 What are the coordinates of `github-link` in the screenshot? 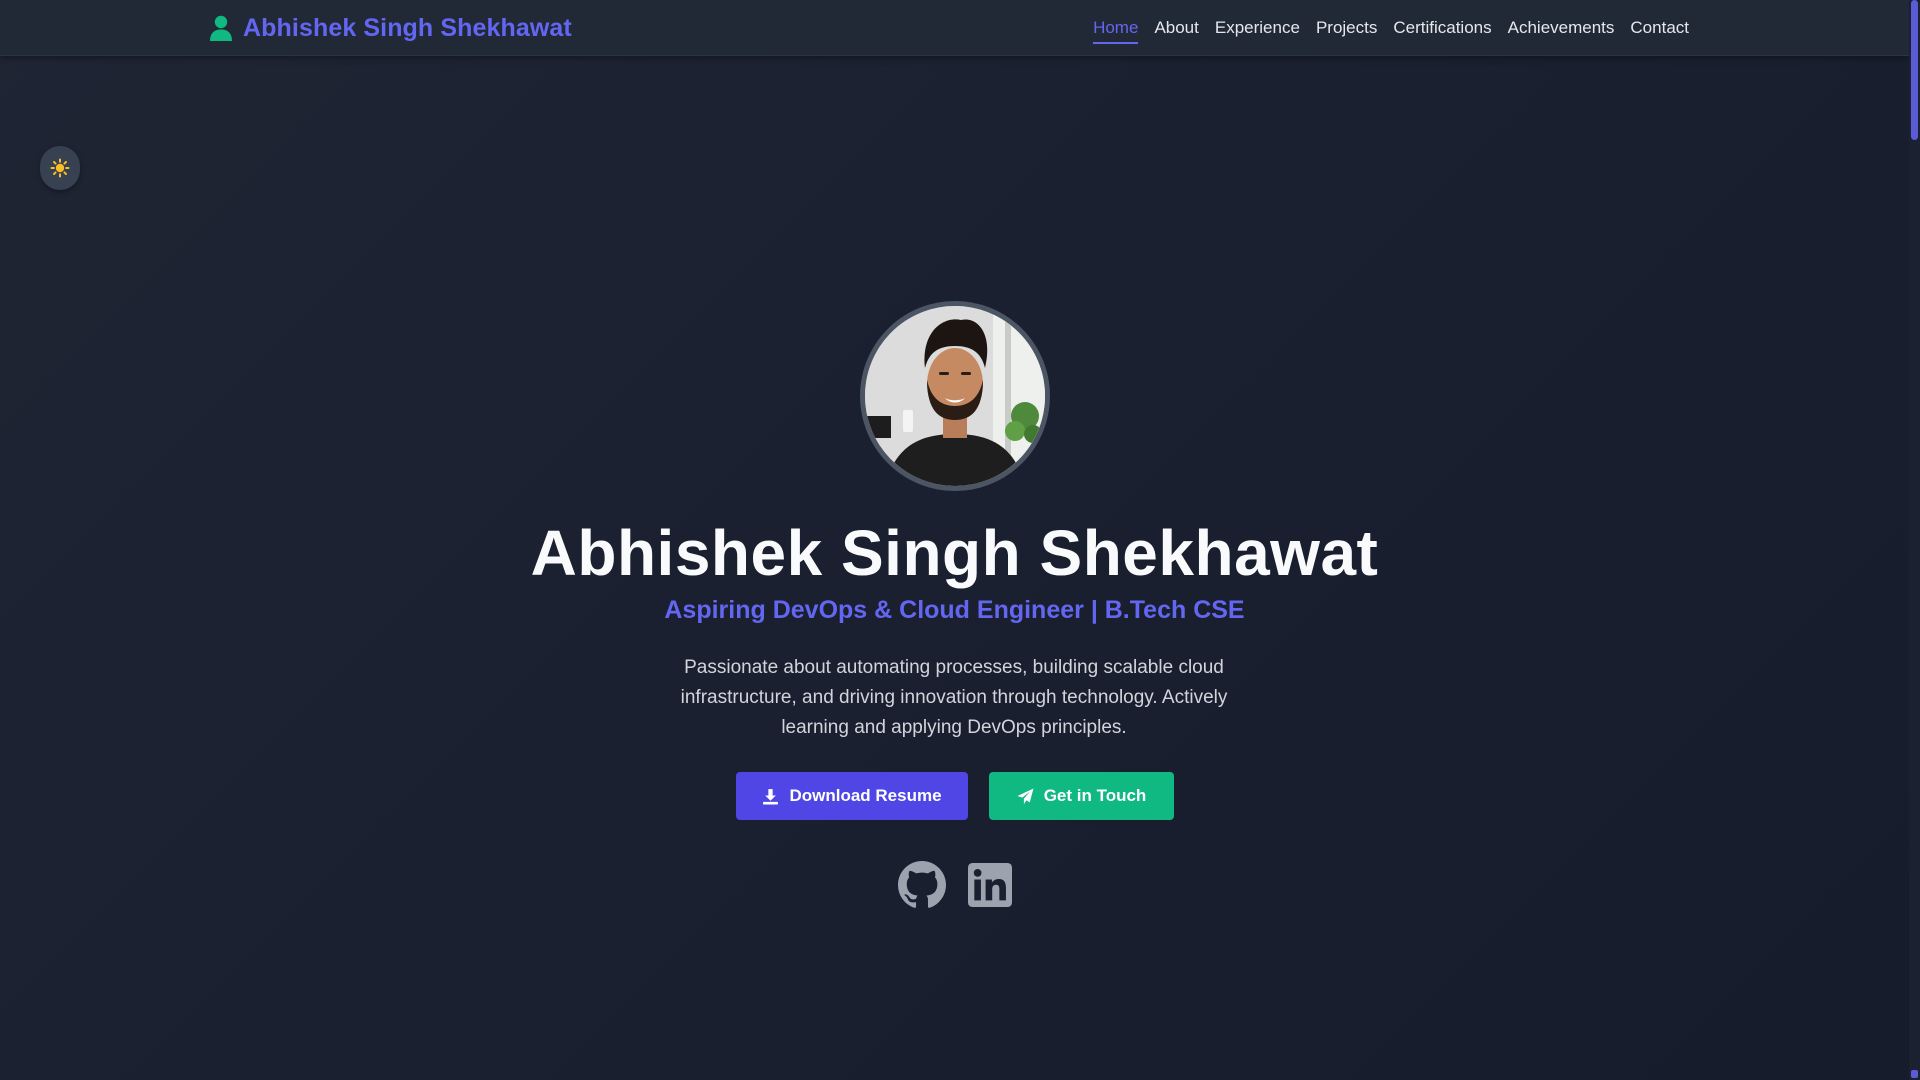 It's located at (922, 885).